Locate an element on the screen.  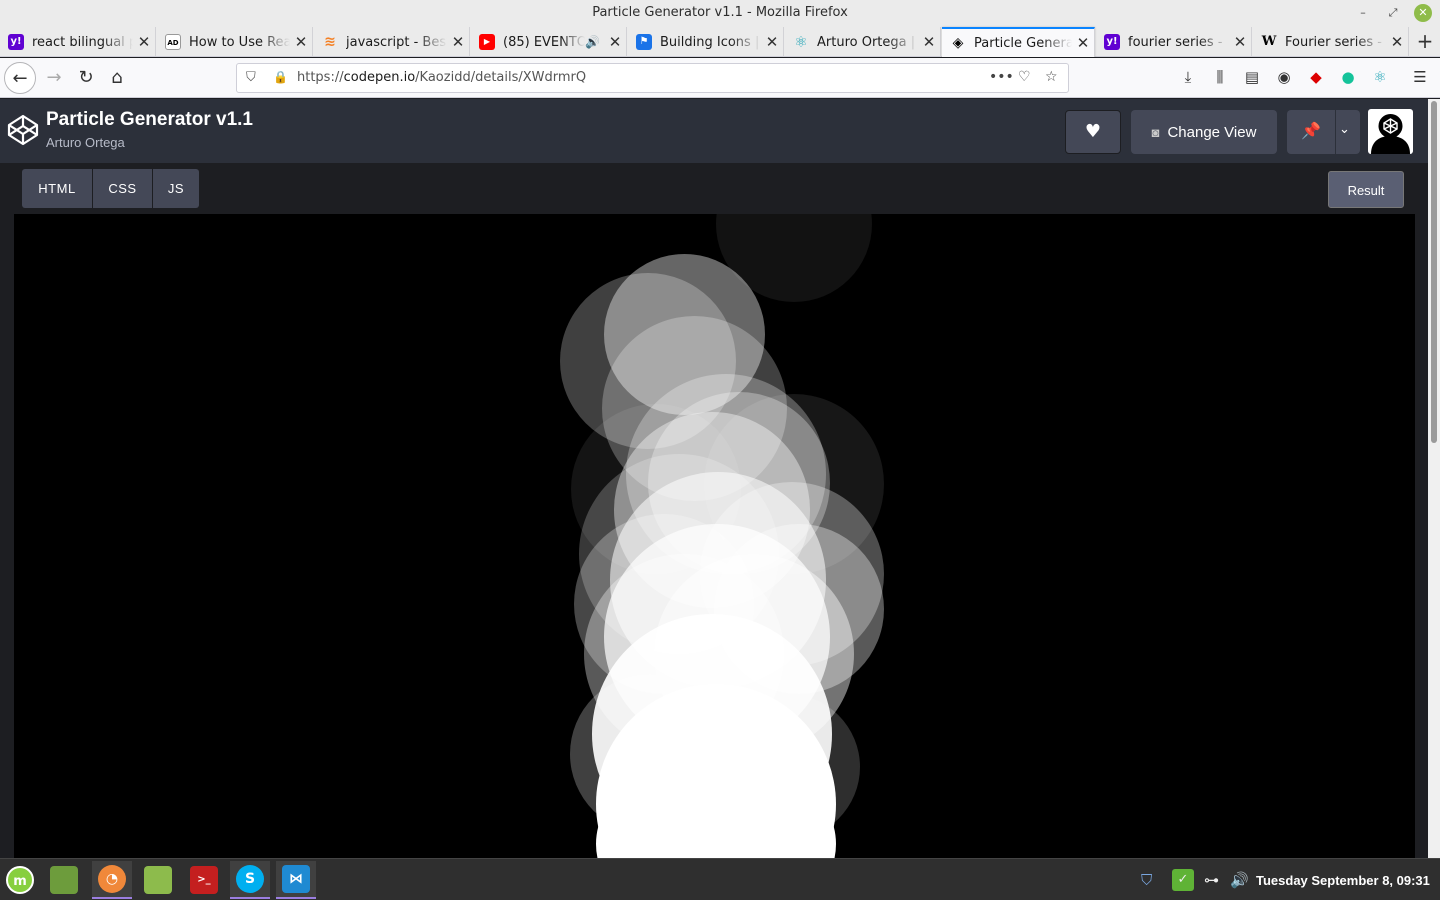
url-prefix: https:// is located at coordinates (320, 77).